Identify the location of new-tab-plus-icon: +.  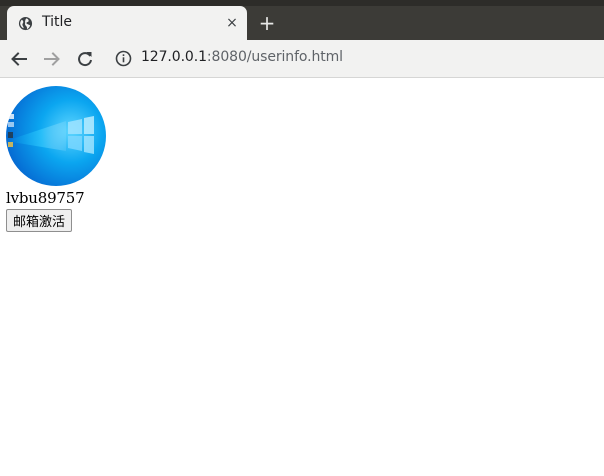
(267, 23).